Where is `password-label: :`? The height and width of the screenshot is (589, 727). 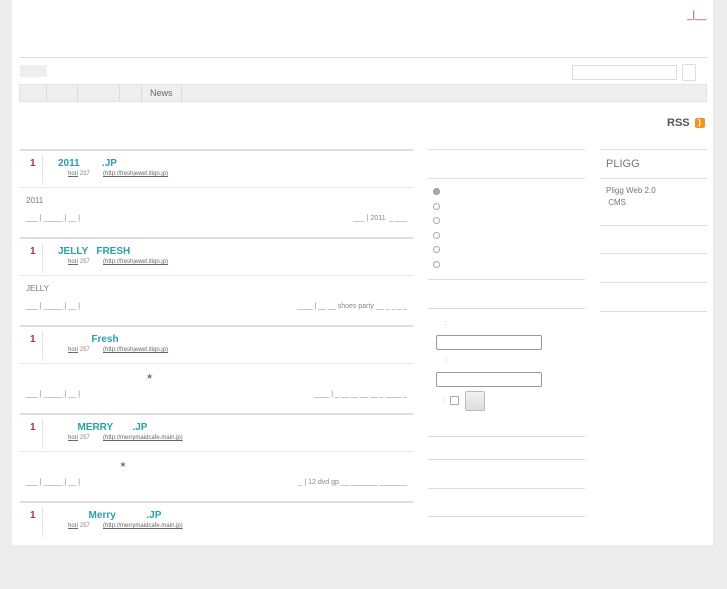 password-label: : is located at coordinates (446, 360).